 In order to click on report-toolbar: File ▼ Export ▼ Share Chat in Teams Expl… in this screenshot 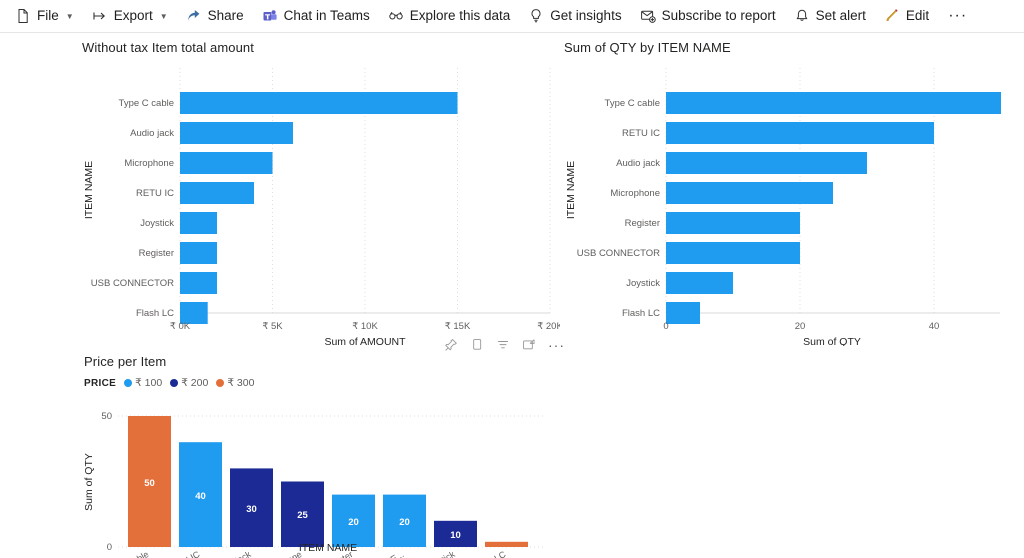, I will do `click(512, 16)`.